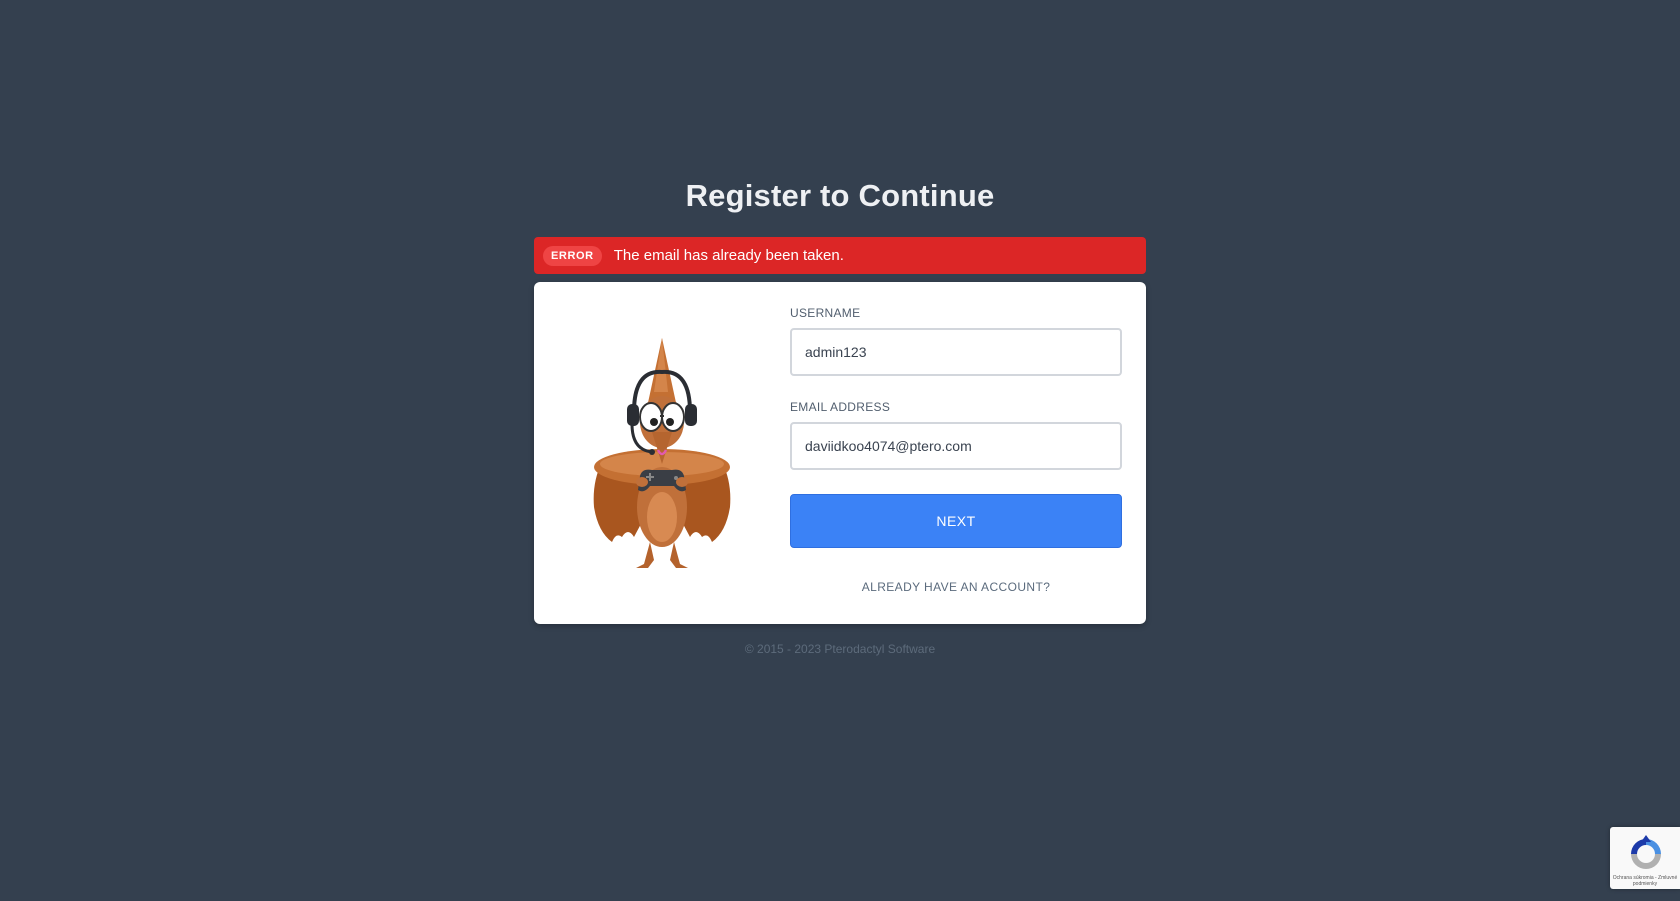 The width and height of the screenshot is (1680, 901). What do you see at coordinates (1646, 852) in the screenshot?
I see `recaptcha-icon` at bounding box center [1646, 852].